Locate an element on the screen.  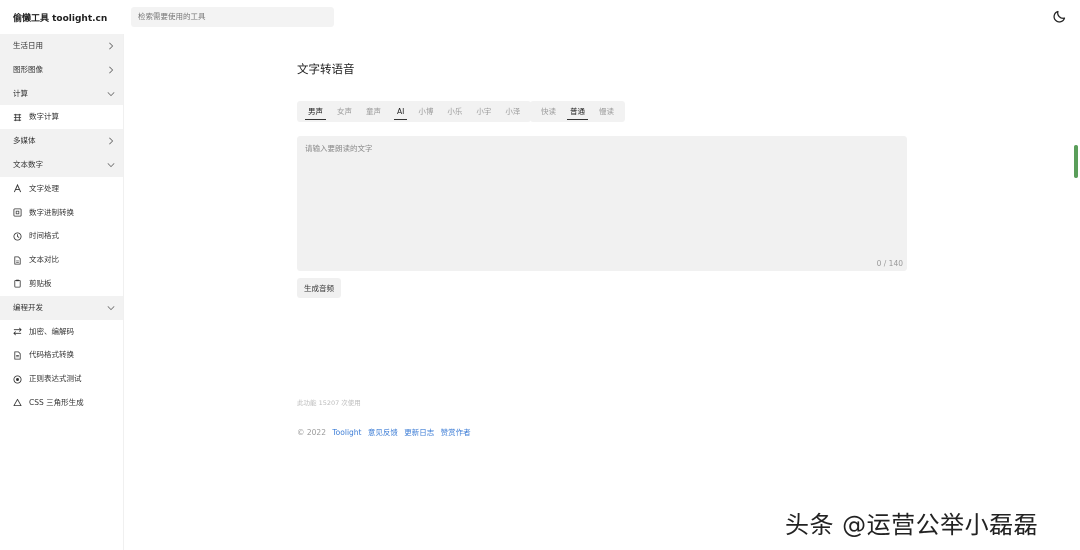
speed-selector: 快读 普通 慢读 is located at coordinates (577, 111).